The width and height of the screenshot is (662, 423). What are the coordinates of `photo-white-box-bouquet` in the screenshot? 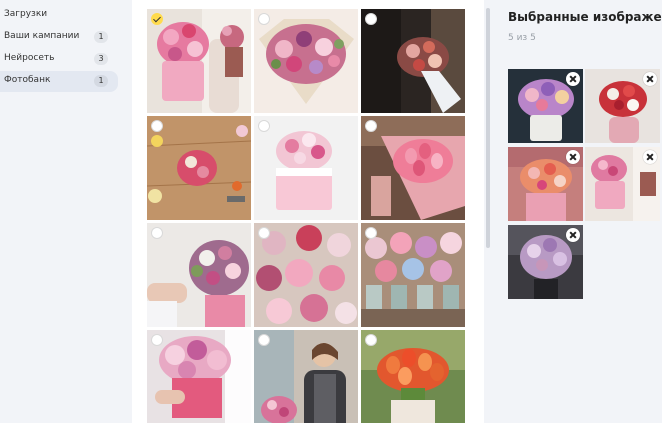 It's located at (306, 168).